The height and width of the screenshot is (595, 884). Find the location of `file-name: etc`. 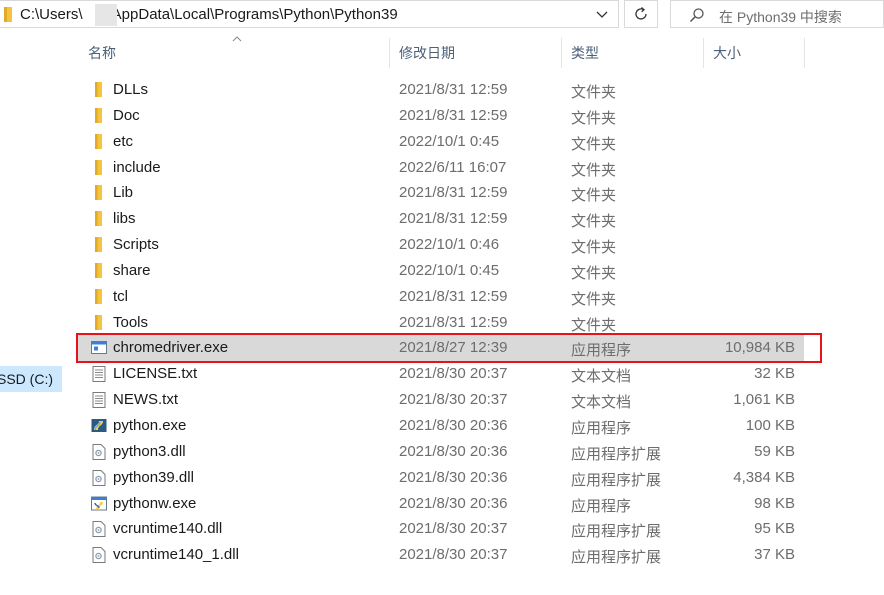

file-name: etc is located at coordinates (123, 141).